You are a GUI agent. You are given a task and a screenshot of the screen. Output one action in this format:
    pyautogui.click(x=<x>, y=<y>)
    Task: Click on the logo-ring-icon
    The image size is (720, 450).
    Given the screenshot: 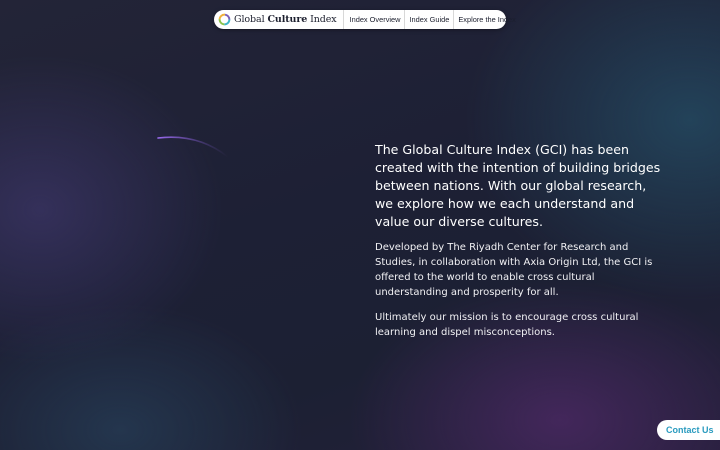 What is the action you would take?
    pyautogui.click(x=224, y=19)
    